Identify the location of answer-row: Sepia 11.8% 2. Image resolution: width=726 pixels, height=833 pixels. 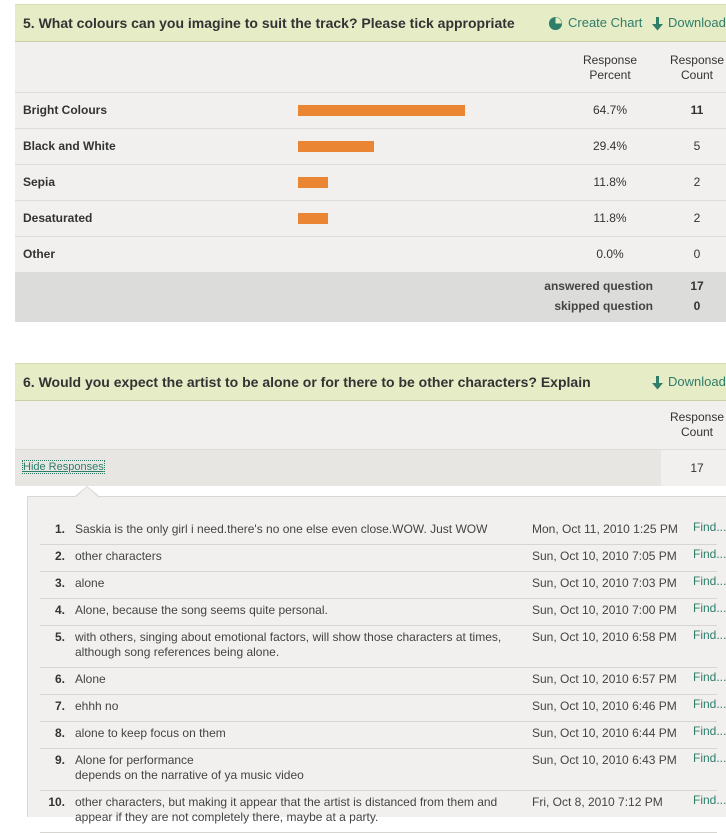
(370, 183).